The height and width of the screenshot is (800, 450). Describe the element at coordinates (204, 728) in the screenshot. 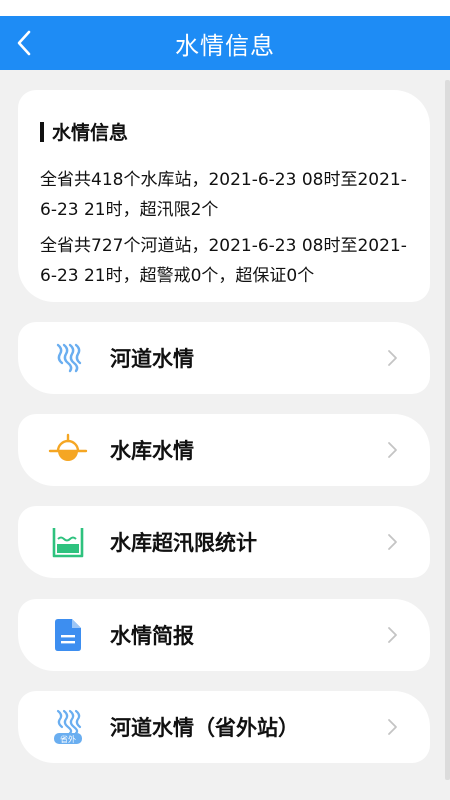

I see `menu-label-out-of-province-river: 河道水情（省外站）` at that location.